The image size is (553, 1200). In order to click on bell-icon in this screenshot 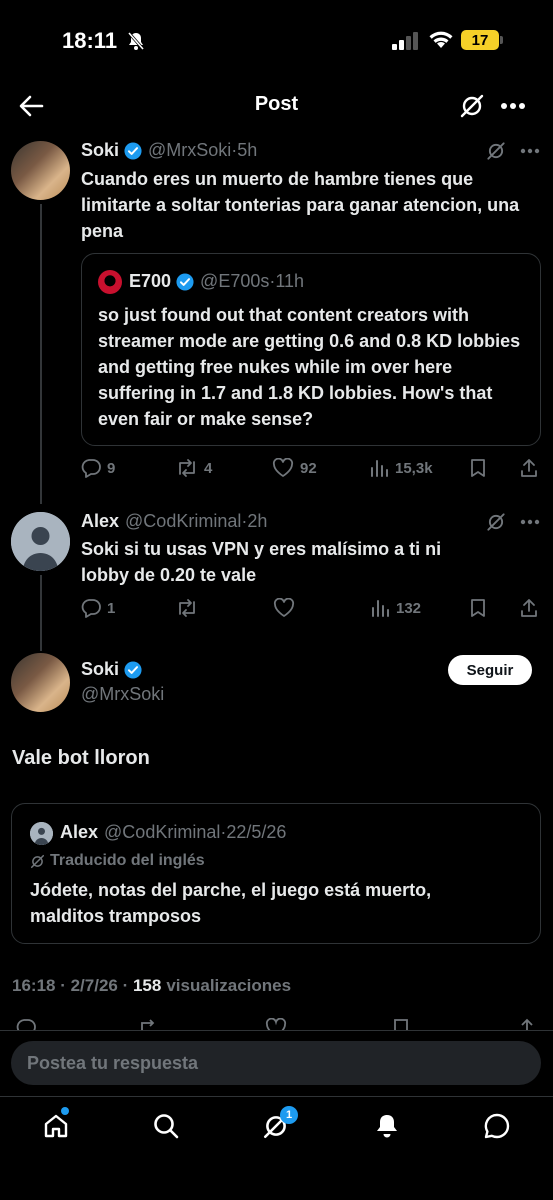, I will do `click(387, 1126)`.